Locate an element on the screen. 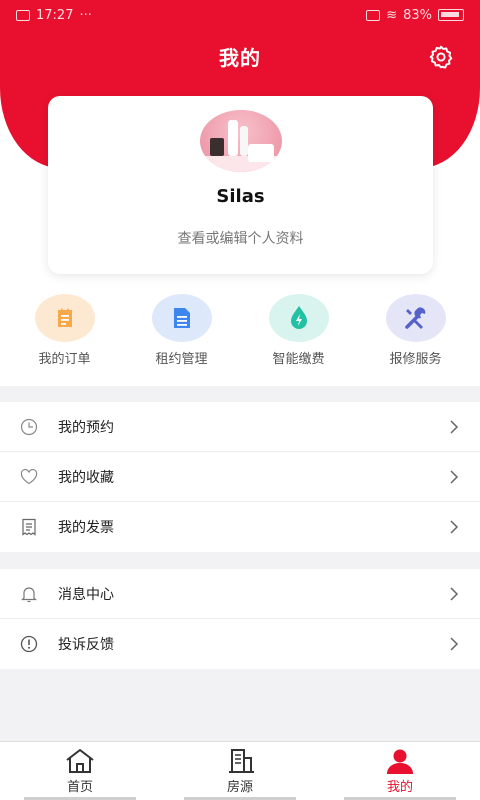  tab-label: 首页 is located at coordinates (79, 787).